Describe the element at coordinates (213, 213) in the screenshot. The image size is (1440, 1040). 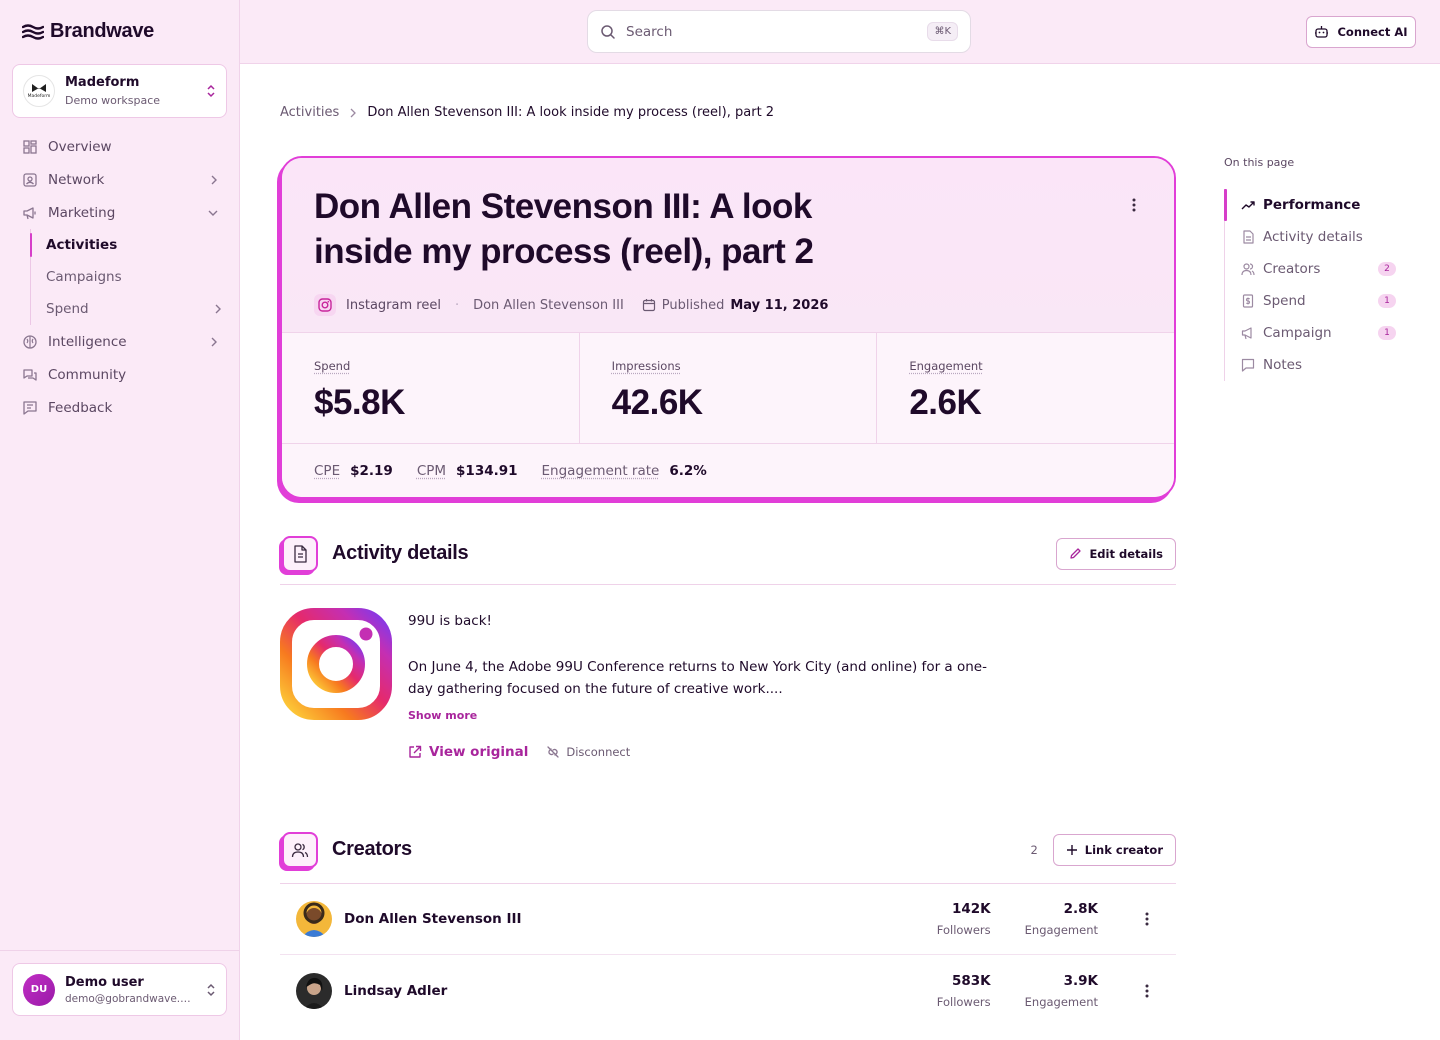
I see `chevron-down-icon` at that location.